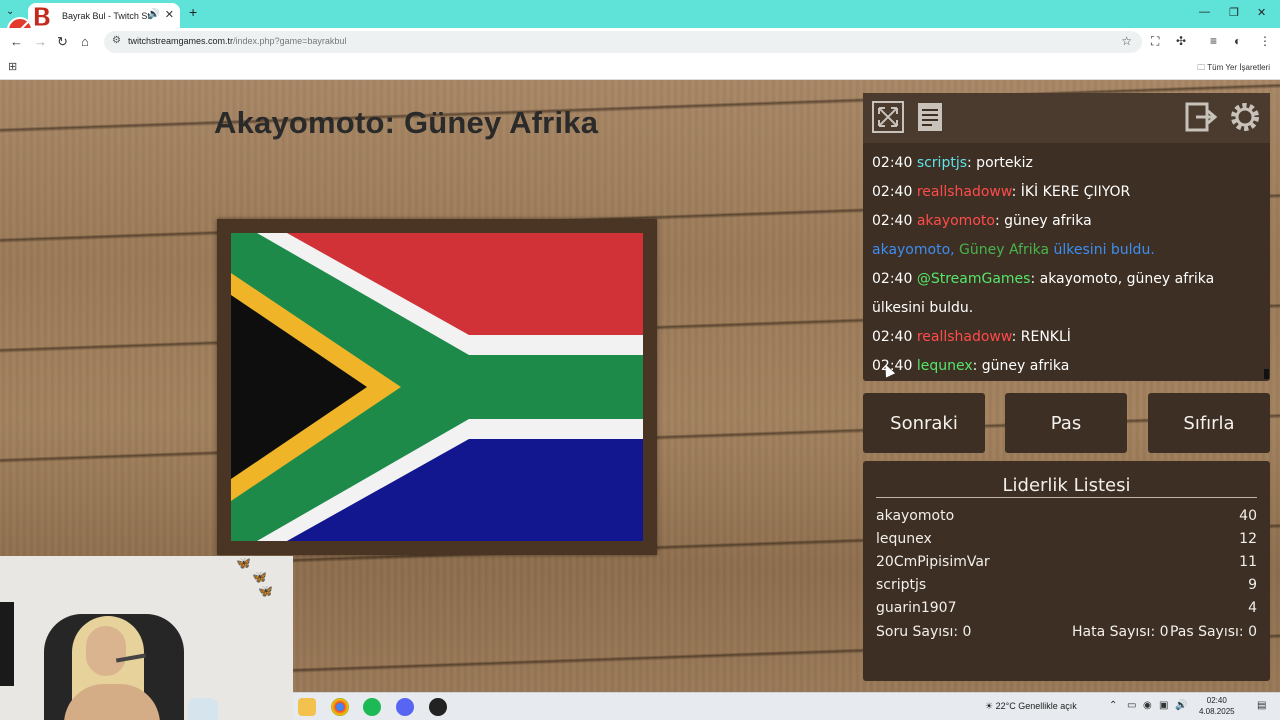 Image resolution: width=1280 pixels, height=720 pixels. Describe the element at coordinates (1066, 516) in the screenshot. I see `leaderboard-row: akayomoto 40` at that location.